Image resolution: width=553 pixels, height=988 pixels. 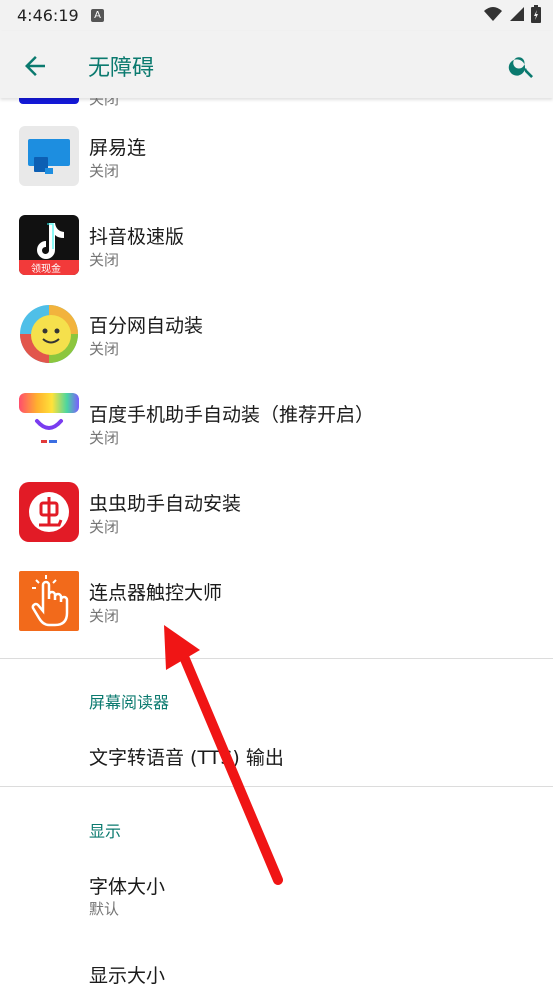 I want to click on section-header-screen-reader: 屏幕阅读器, so click(x=129, y=702).